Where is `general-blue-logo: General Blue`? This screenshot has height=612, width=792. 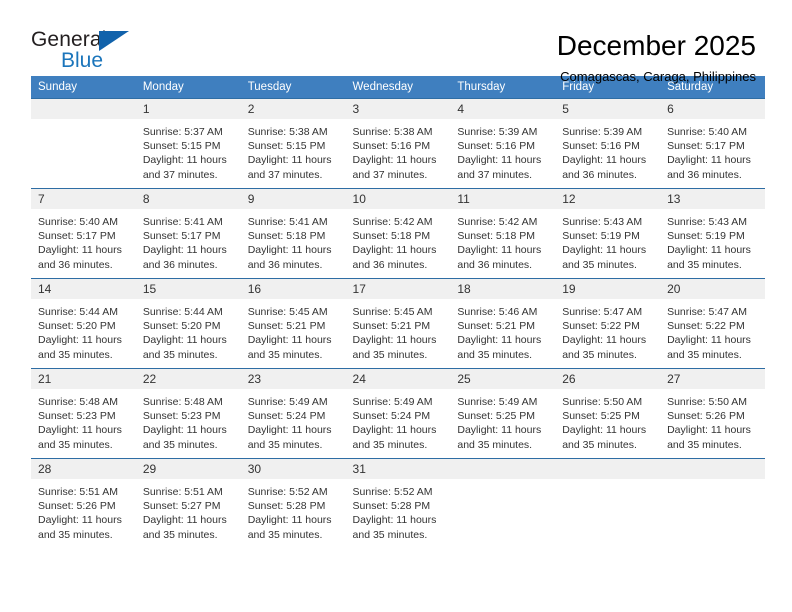
general-blue-logo: General Blue is located at coordinates (96, 52).